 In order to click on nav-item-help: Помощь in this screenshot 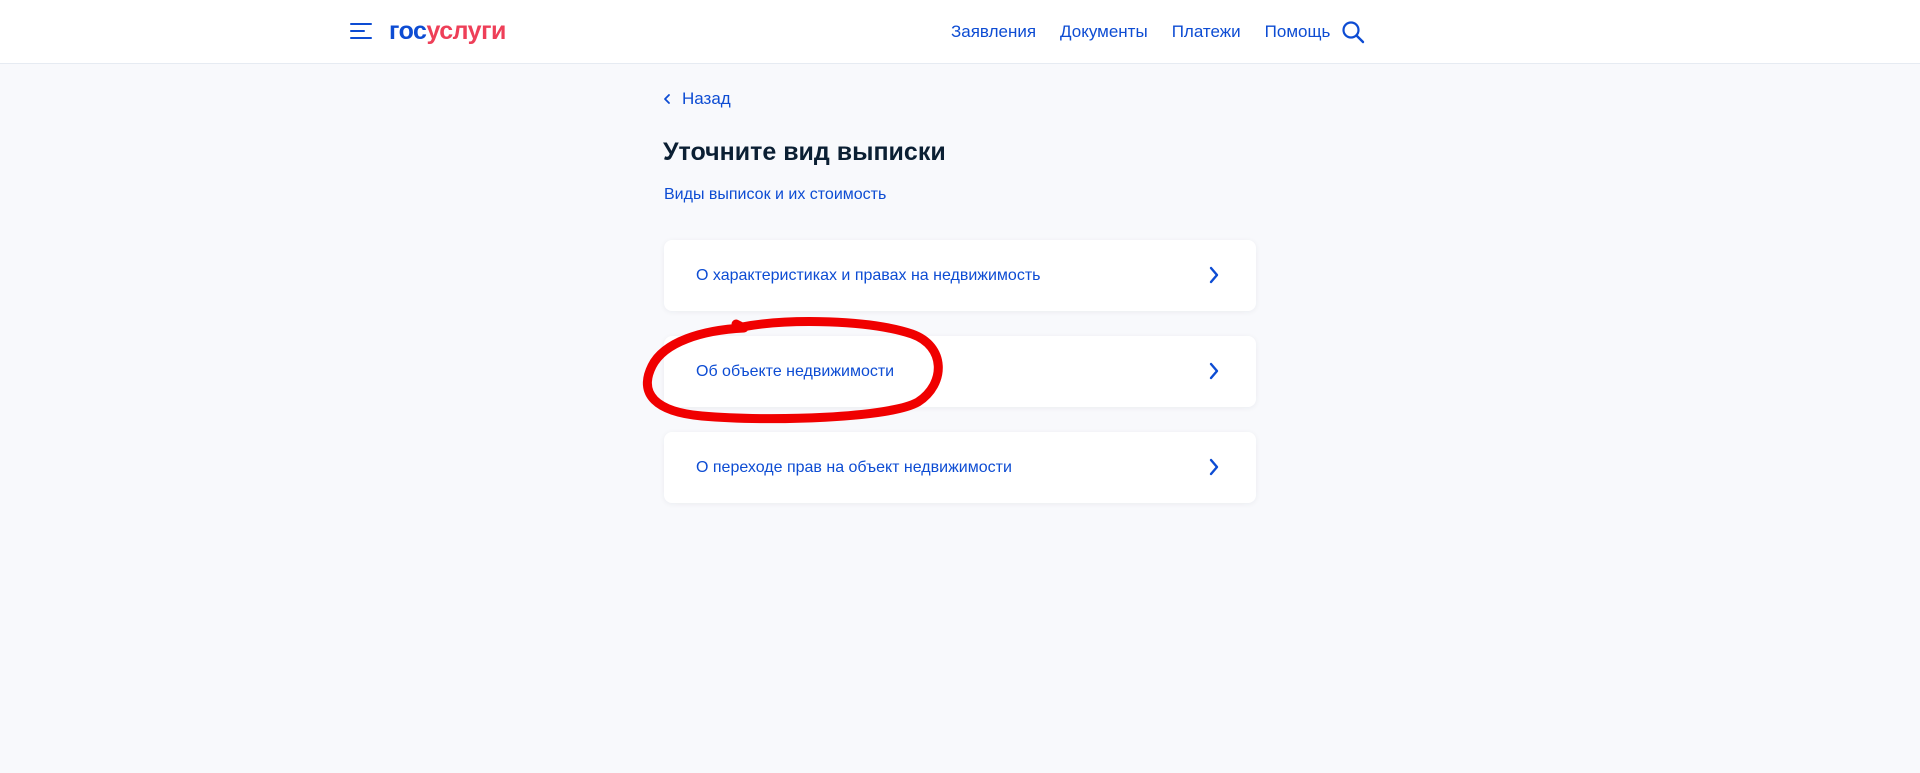, I will do `click(1298, 32)`.